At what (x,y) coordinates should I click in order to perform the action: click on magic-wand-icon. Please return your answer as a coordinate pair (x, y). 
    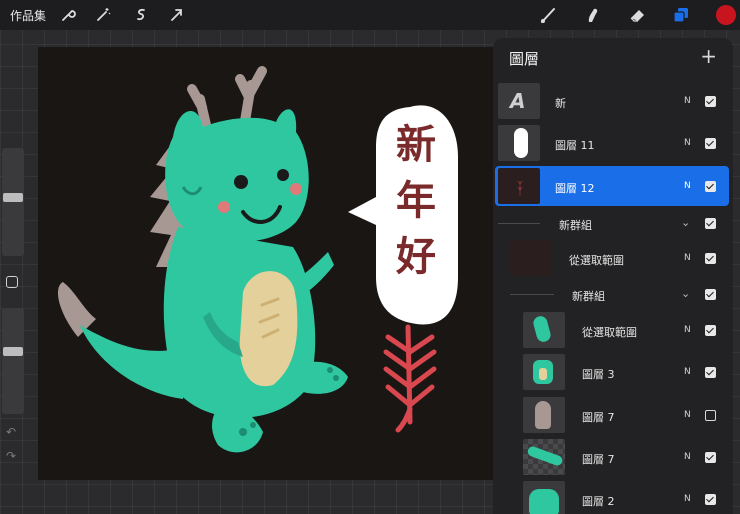
    Looking at the image, I should click on (103, 15).